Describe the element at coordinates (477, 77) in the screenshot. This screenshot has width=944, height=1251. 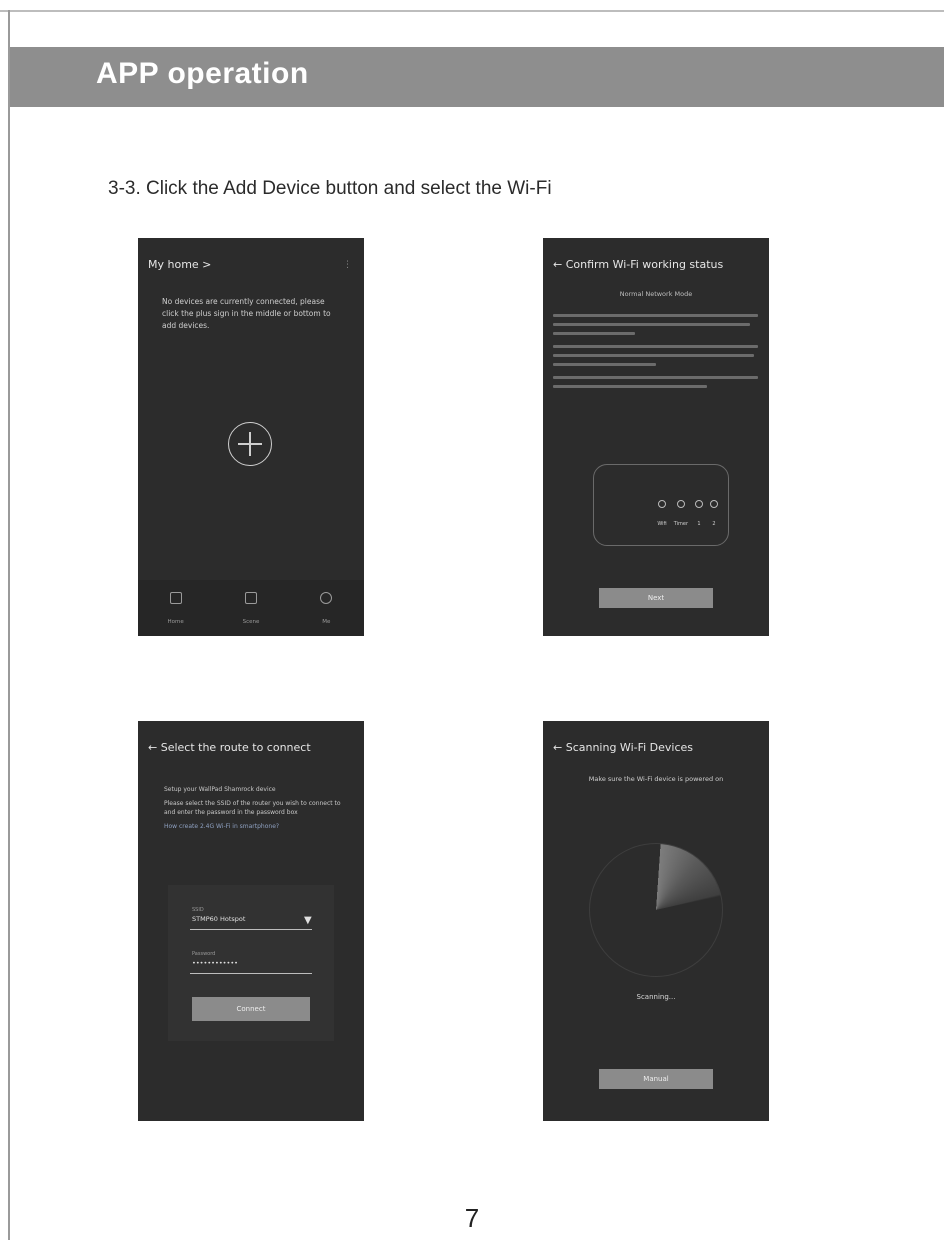
I see `section-banner: APP operation` at that location.